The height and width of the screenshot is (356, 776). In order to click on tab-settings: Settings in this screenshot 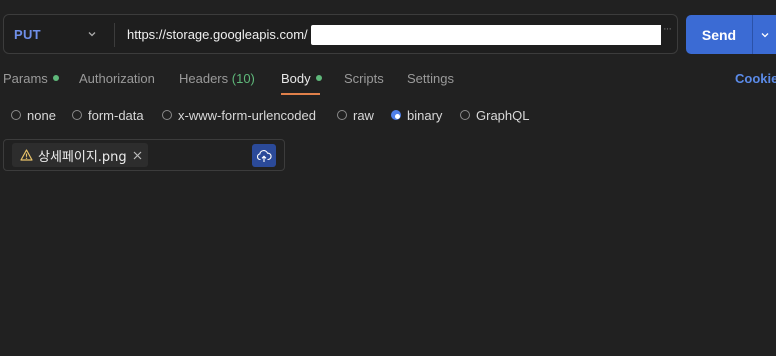, I will do `click(430, 78)`.